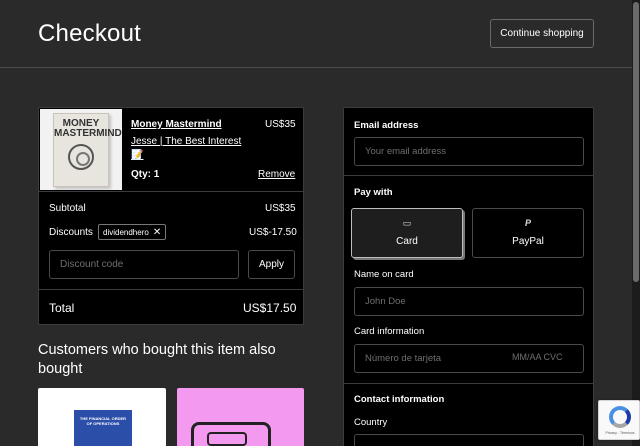  Describe the element at coordinates (399, 399) in the screenshot. I see `contact-information-label: Contact information` at that location.